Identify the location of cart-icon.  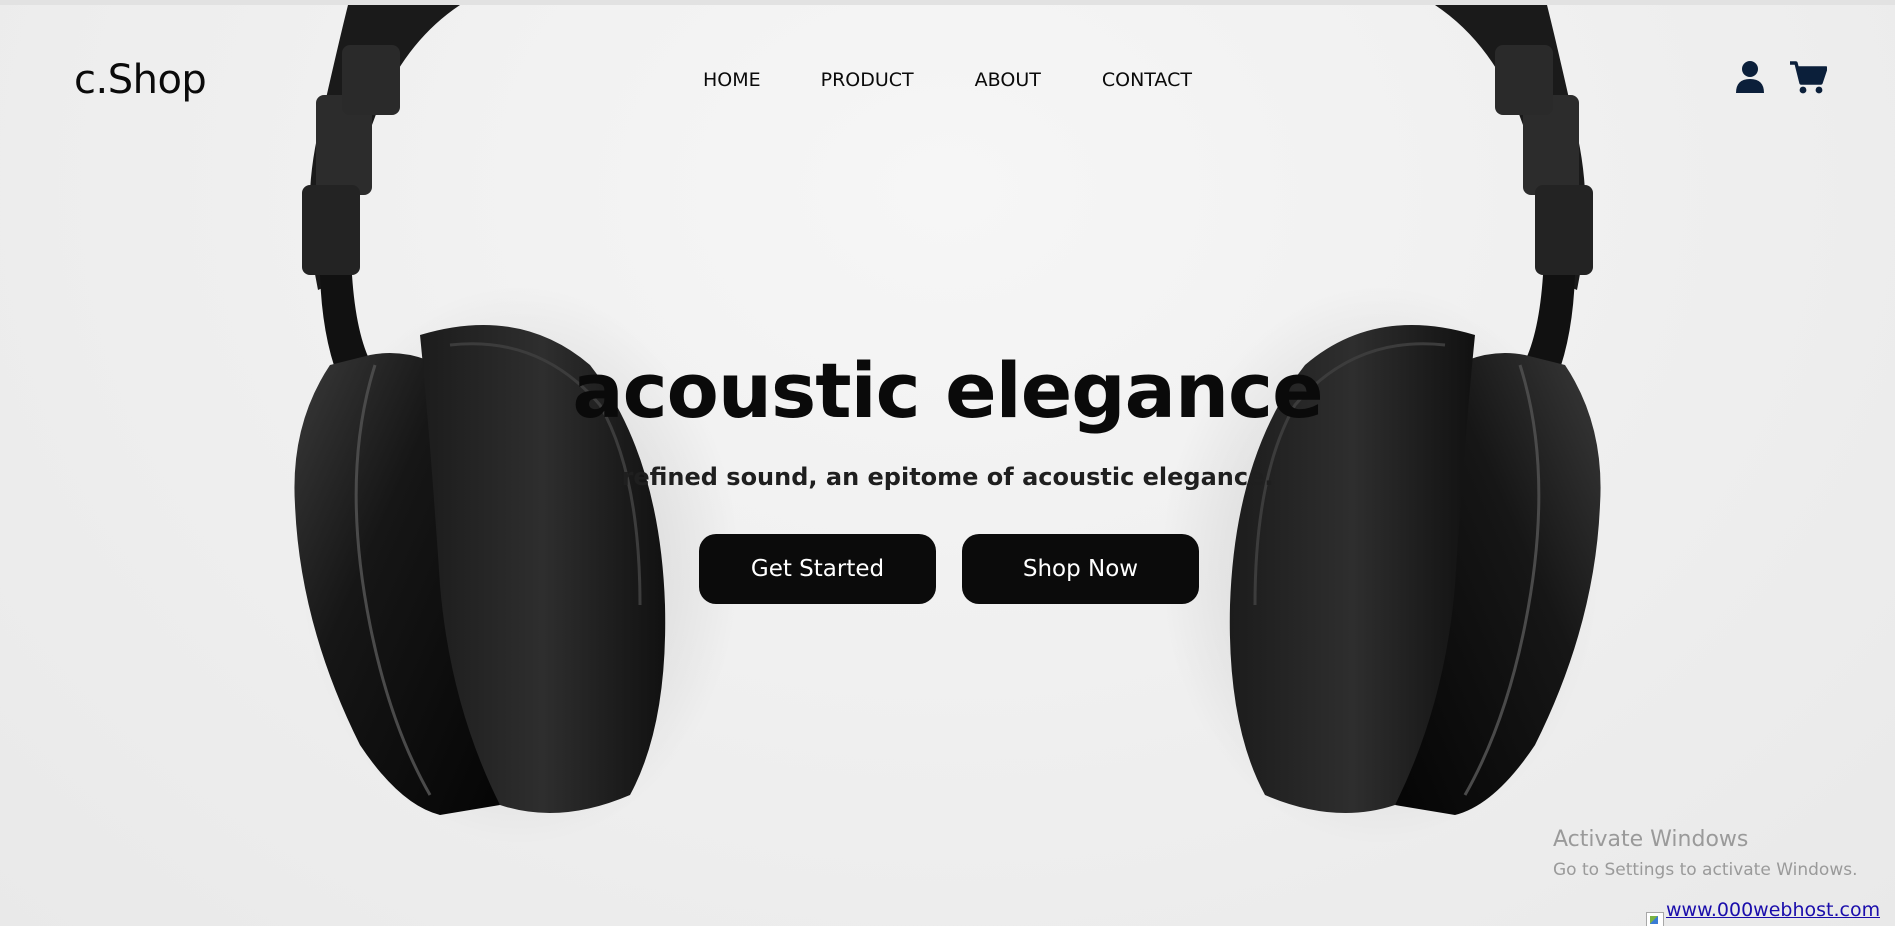
(1808, 77).